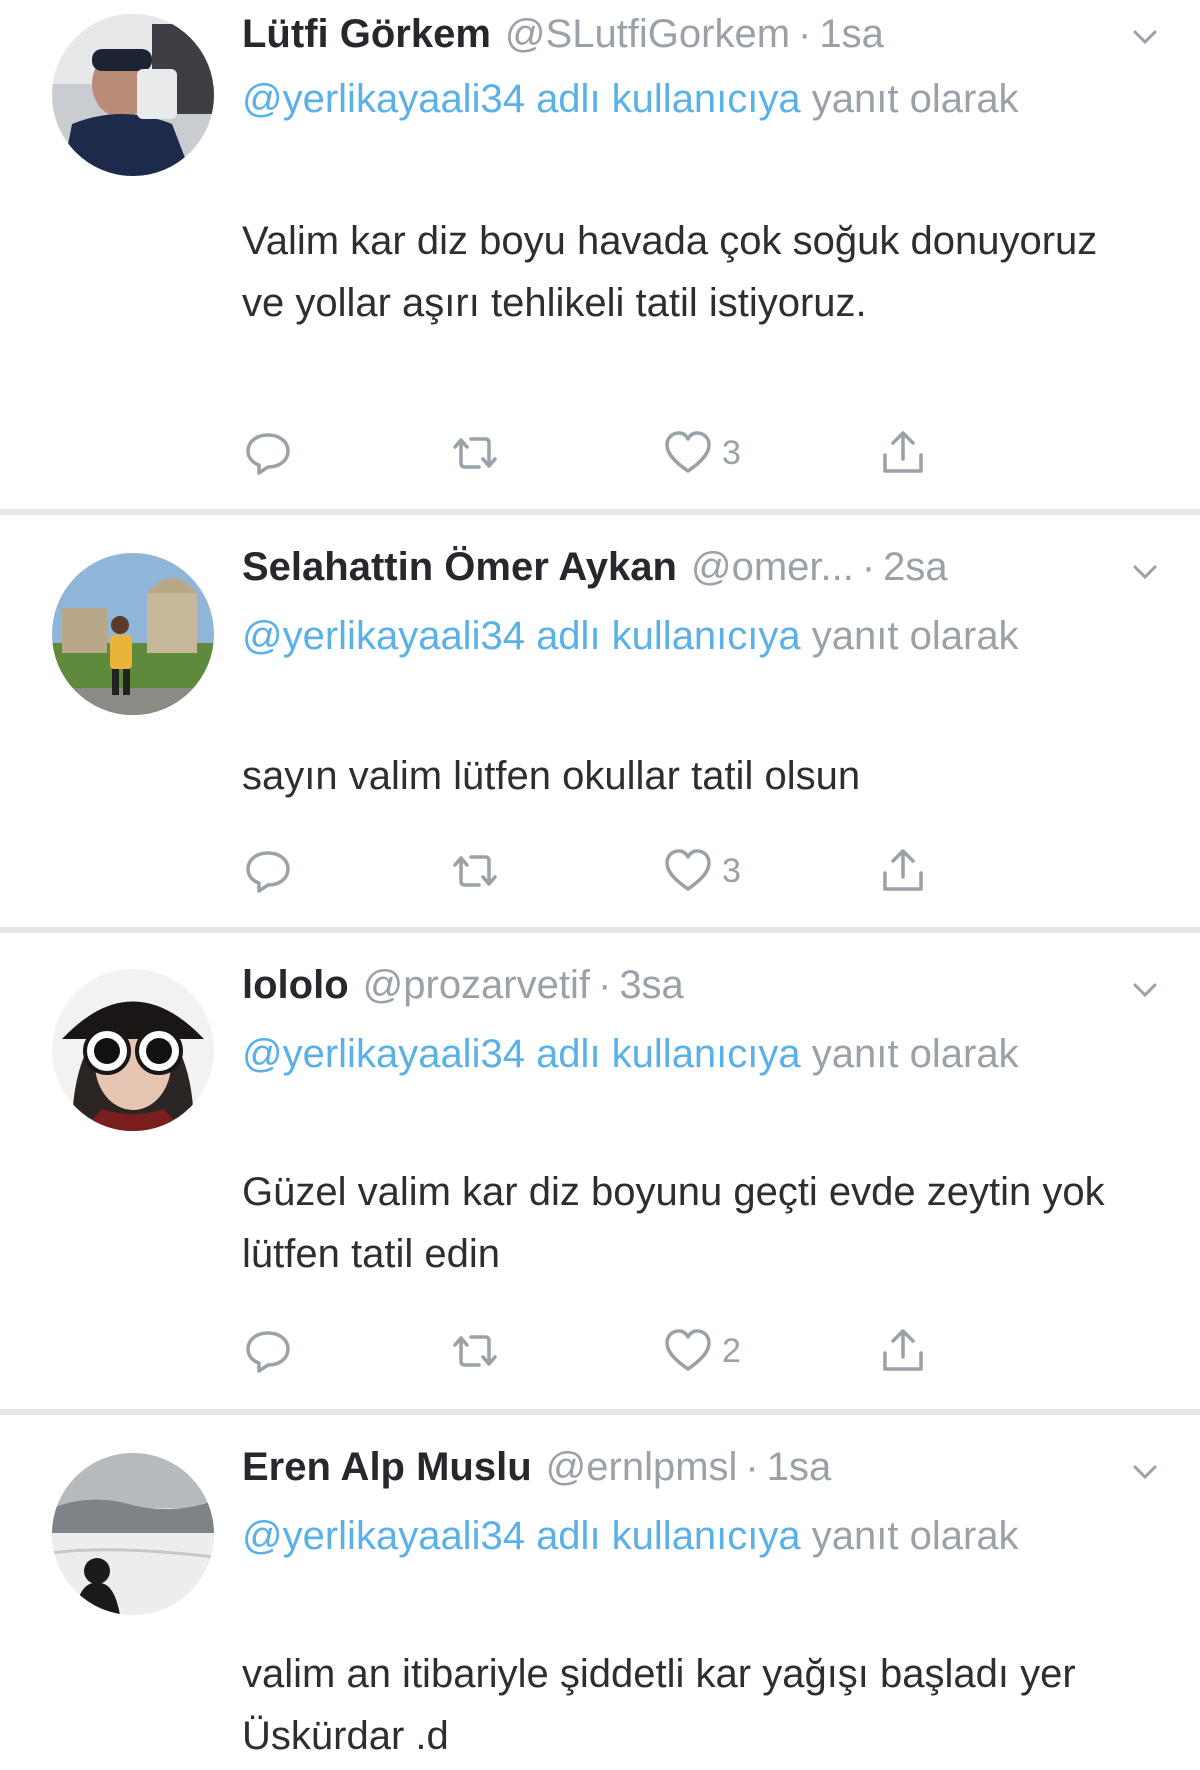 Image resolution: width=1200 pixels, height=1770 pixels. I want to click on author-handle: @SLutfiGorkem, so click(647, 34).